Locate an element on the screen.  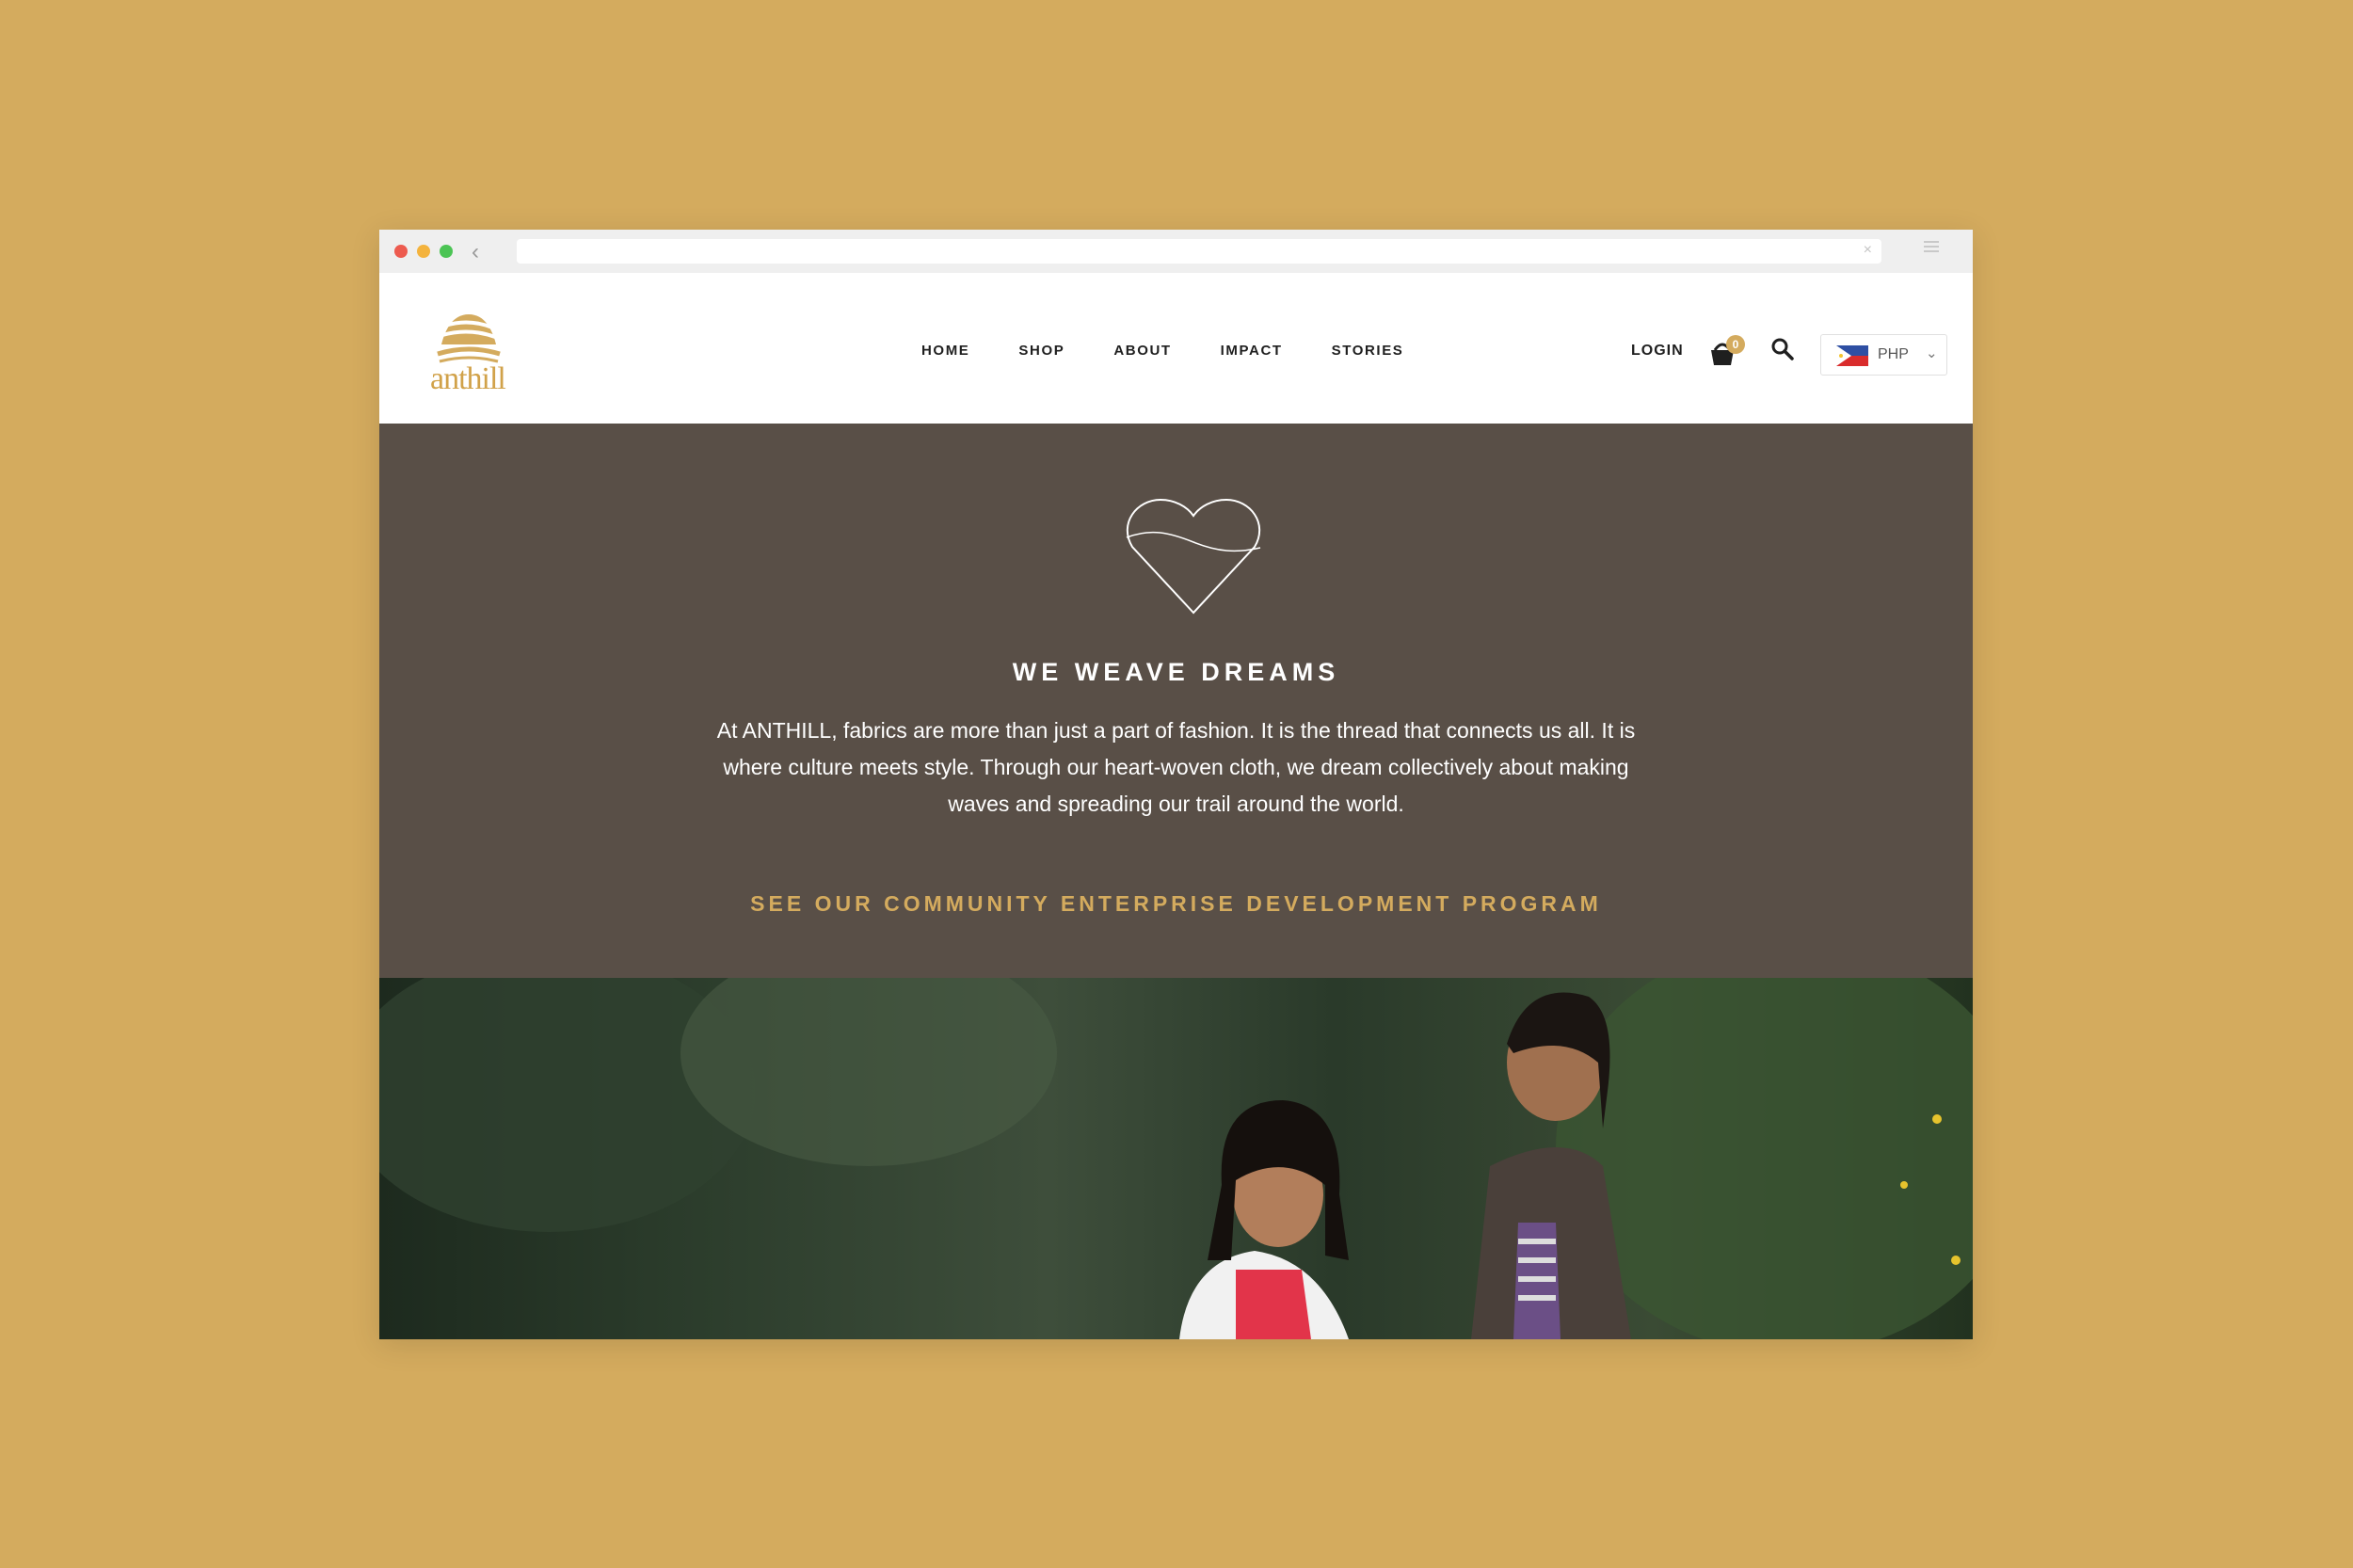
minimize-window-button is located at coordinates (424, 251).